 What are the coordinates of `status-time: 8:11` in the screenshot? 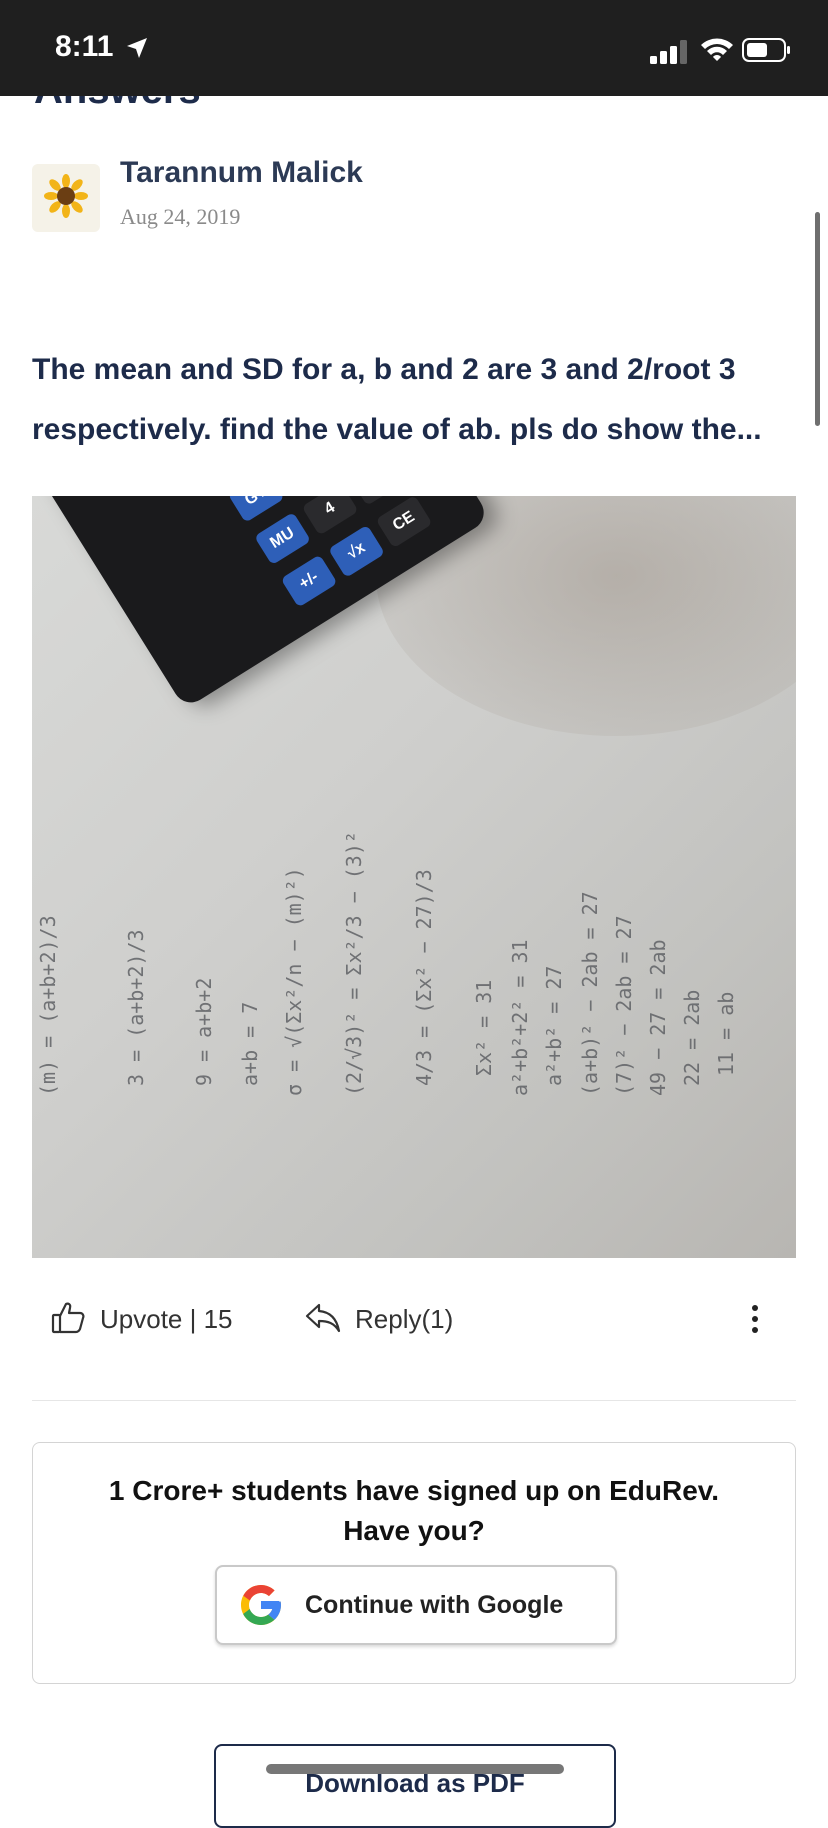 It's located at (84, 46).